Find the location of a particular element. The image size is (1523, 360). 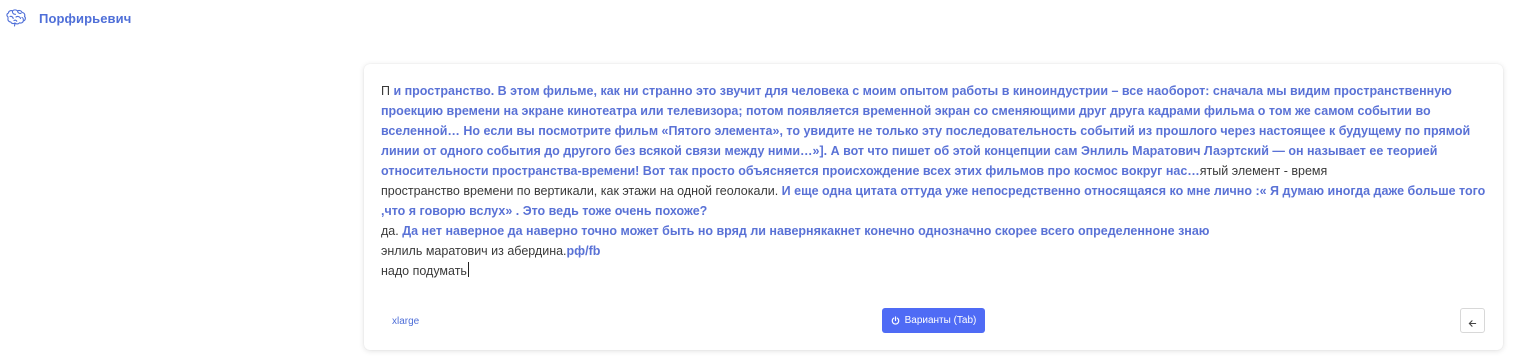

arrow-left-icon is located at coordinates (1472, 321).